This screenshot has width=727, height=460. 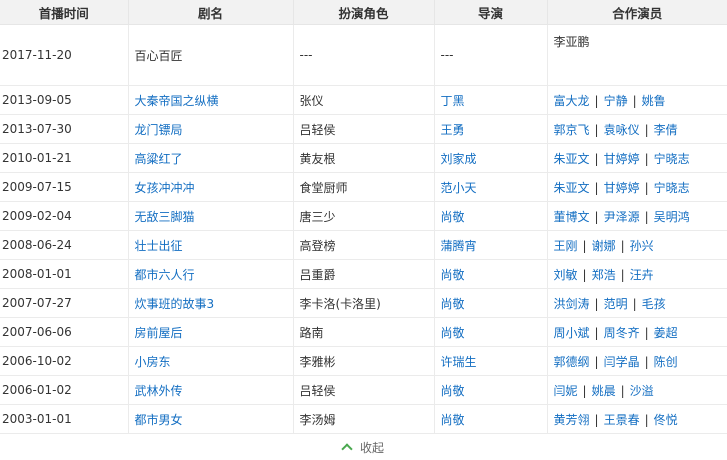 What do you see at coordinates (604, 275) in the screenshot?
I see `costar-link: 郑浩` at bounding box center [604, 275].